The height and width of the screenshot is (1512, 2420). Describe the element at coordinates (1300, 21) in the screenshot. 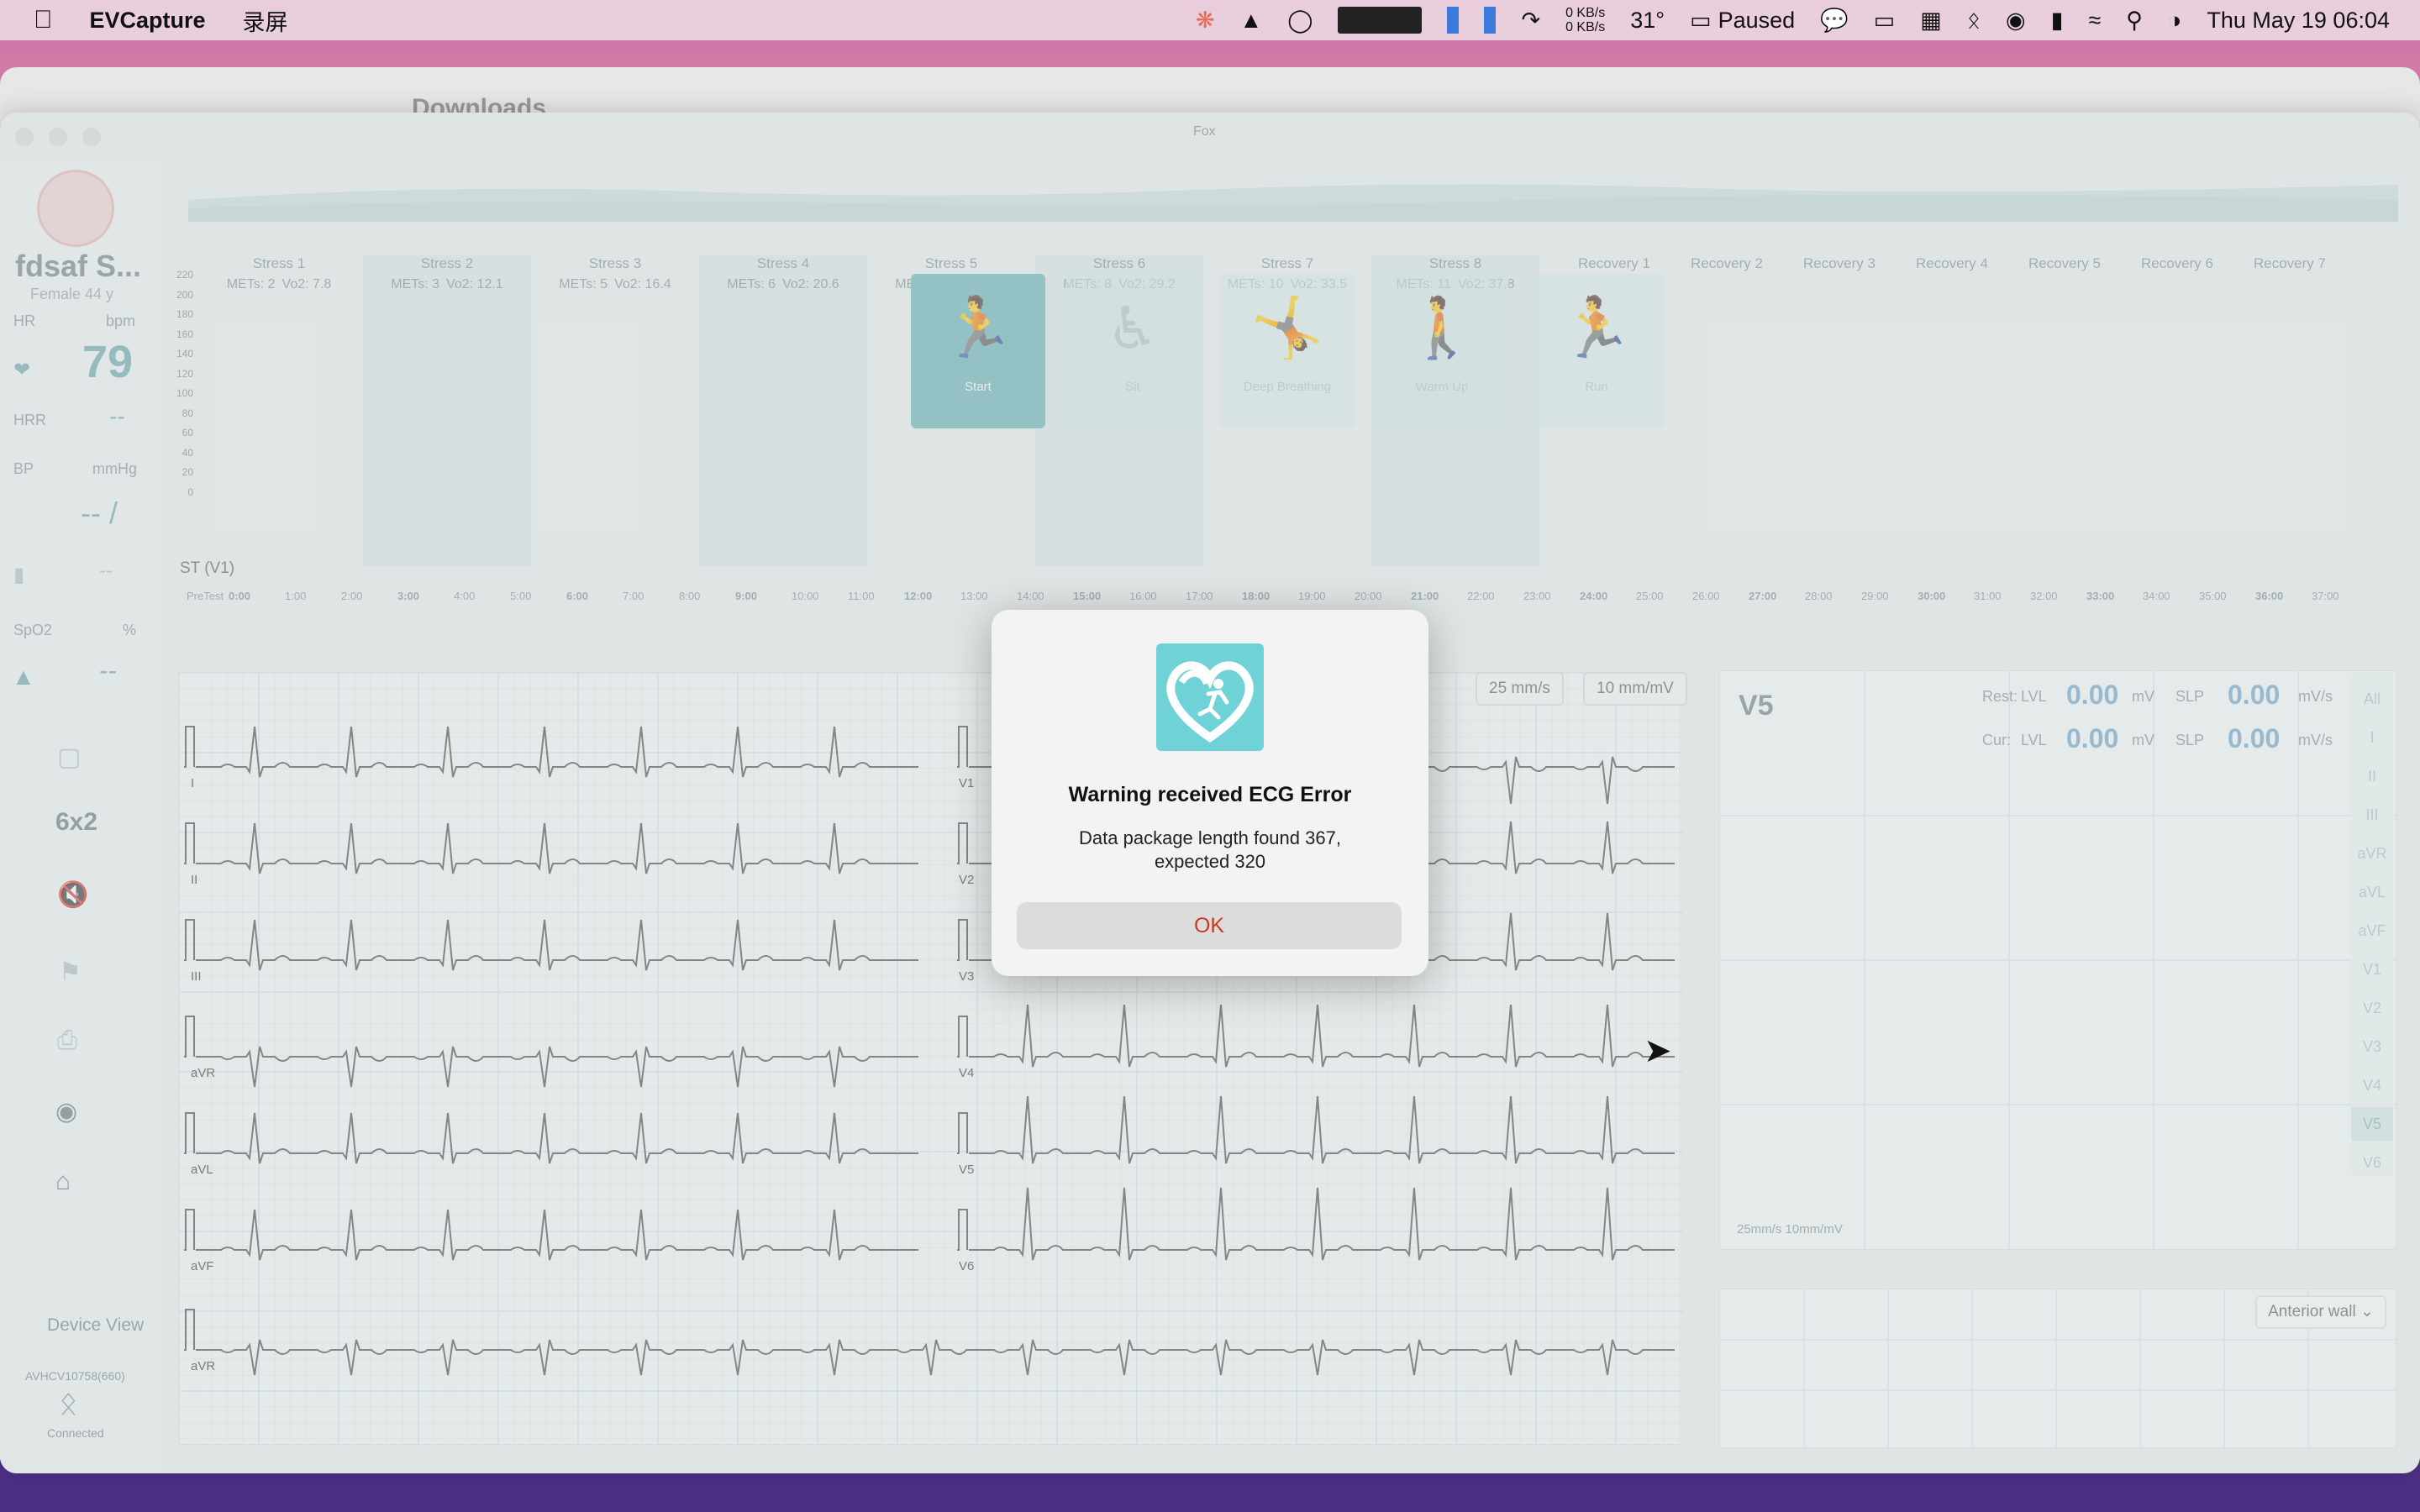

I see `shield-icon: ◯` at that location.